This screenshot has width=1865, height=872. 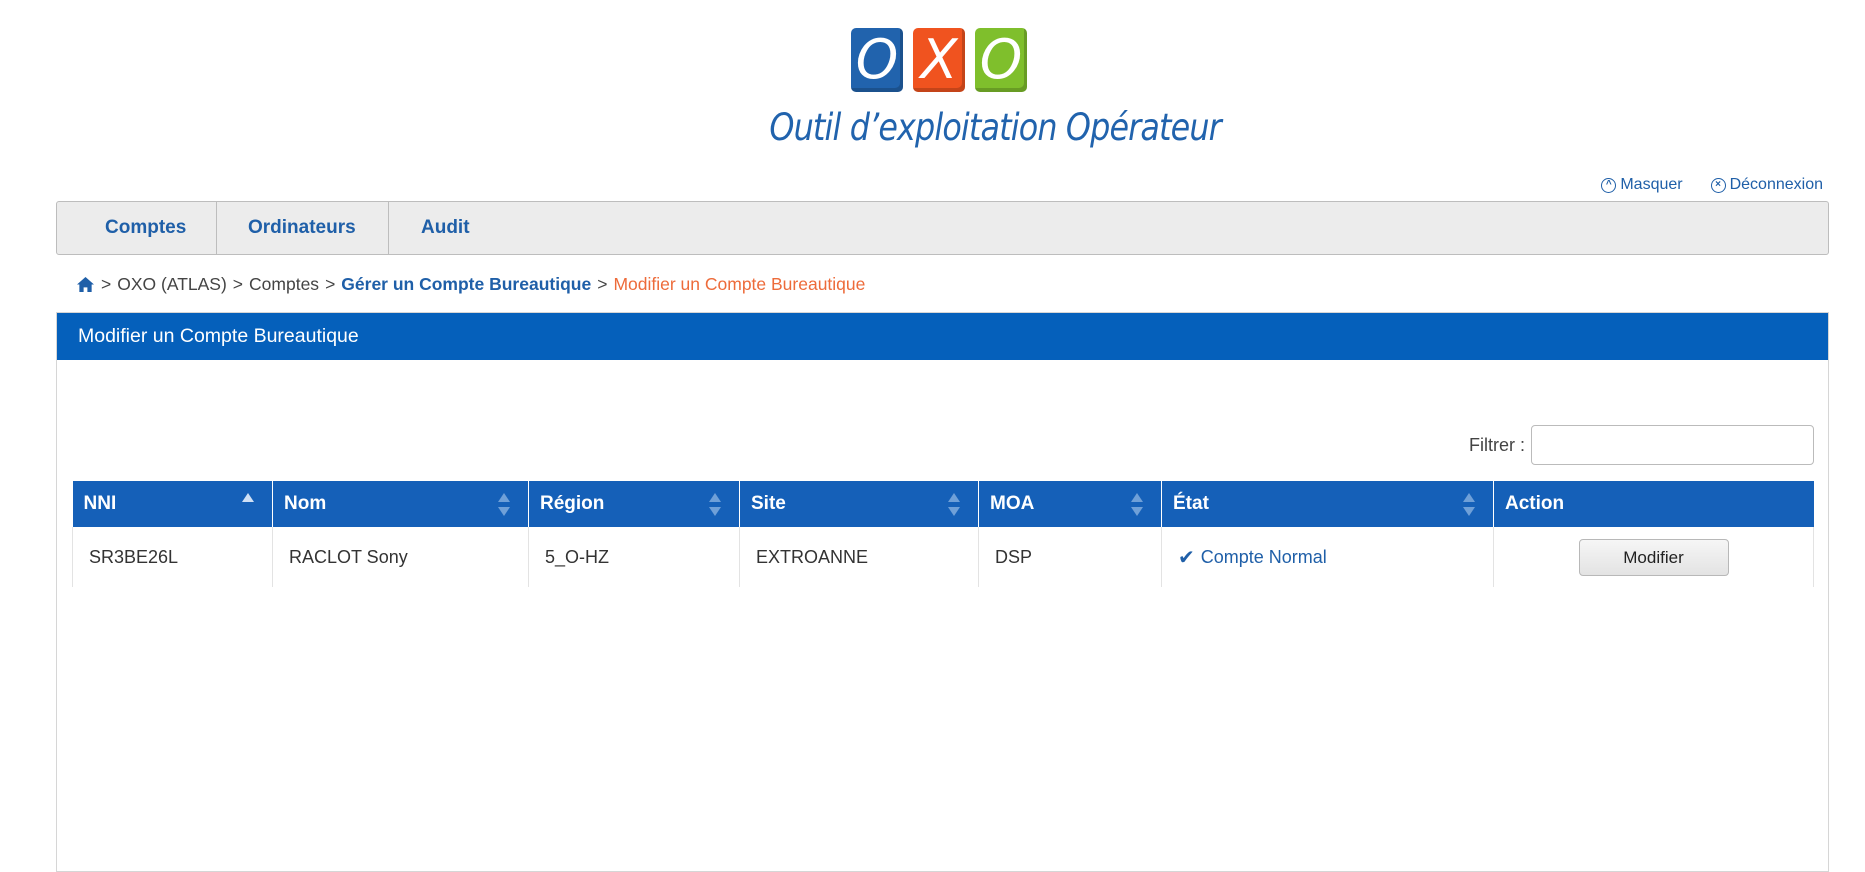 What do you see at coordinates (1191, 503) in the screenshot?
I see `column-label: État` at bounding box center [1191, 503].